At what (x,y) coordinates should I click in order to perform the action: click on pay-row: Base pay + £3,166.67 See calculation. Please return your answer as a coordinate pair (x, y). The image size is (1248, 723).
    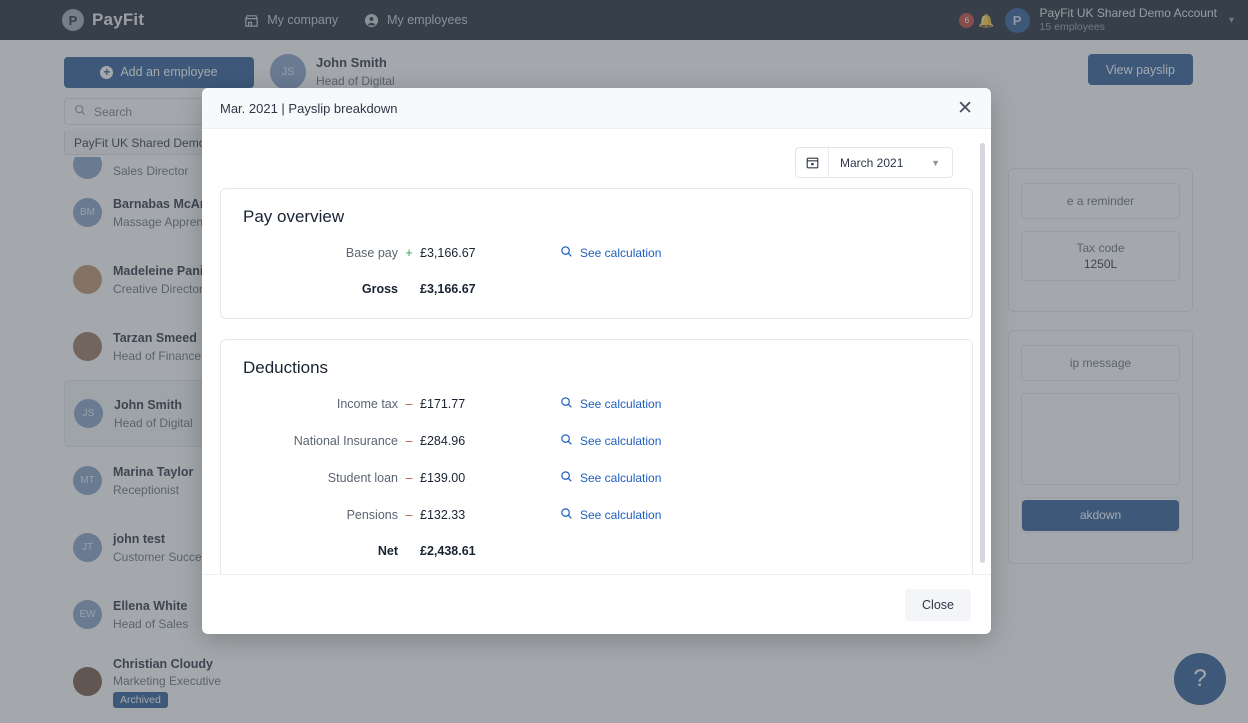
    Looking at the image, I should click on (596, 253).